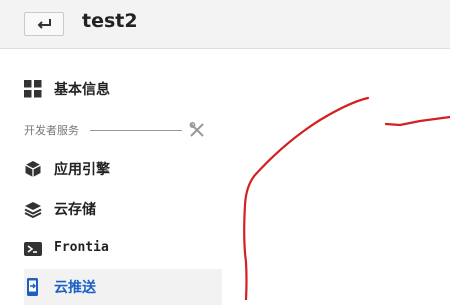  What do you see at coordinates (196, 129) in the screenshot?
I see `tools-icon` at bounding box center [196, 129].